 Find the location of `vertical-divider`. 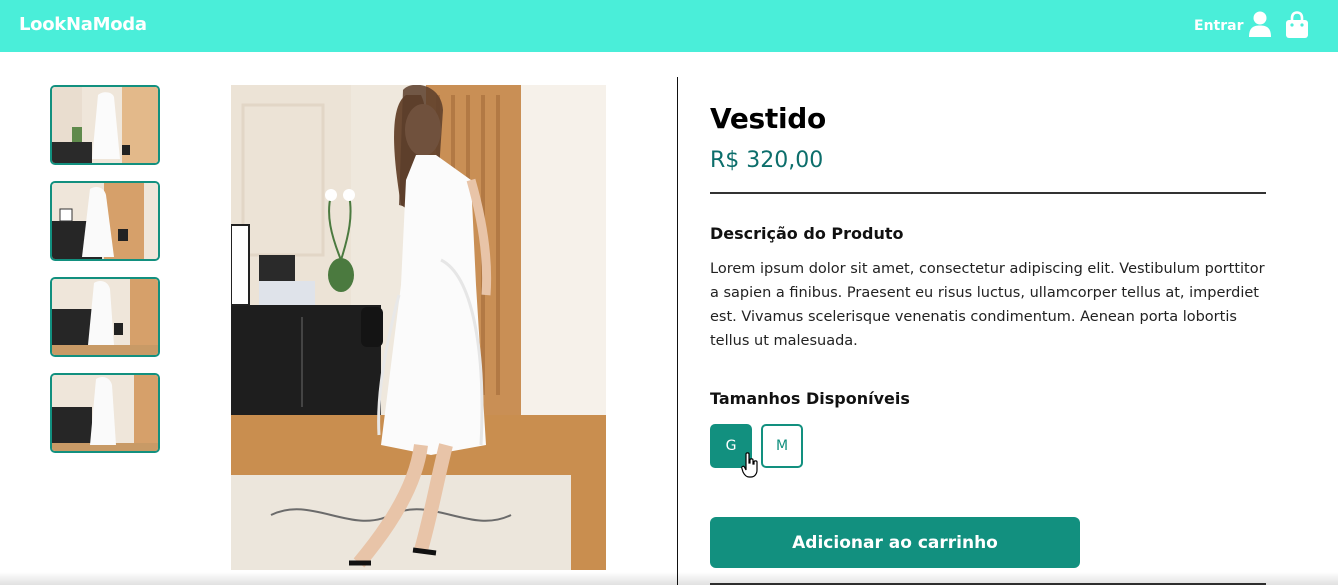

vertical-divider is located at coordinates (677, 331).